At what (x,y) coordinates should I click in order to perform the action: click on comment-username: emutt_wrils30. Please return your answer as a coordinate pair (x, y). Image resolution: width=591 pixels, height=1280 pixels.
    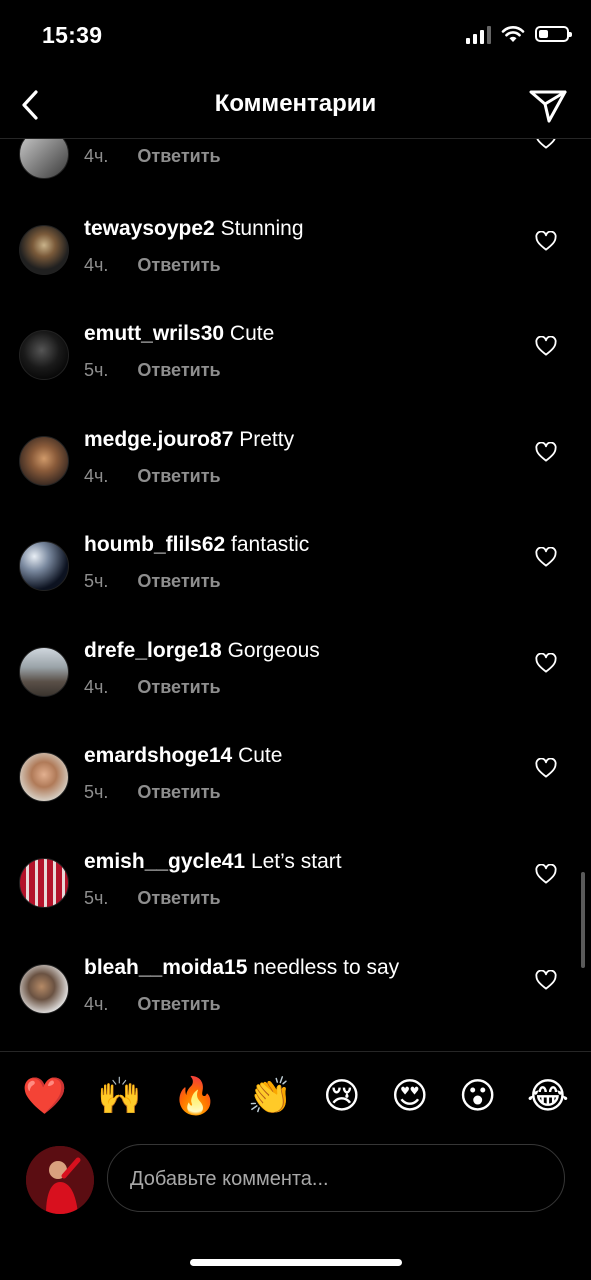
    Looking at the image, I should click on (154, 333).